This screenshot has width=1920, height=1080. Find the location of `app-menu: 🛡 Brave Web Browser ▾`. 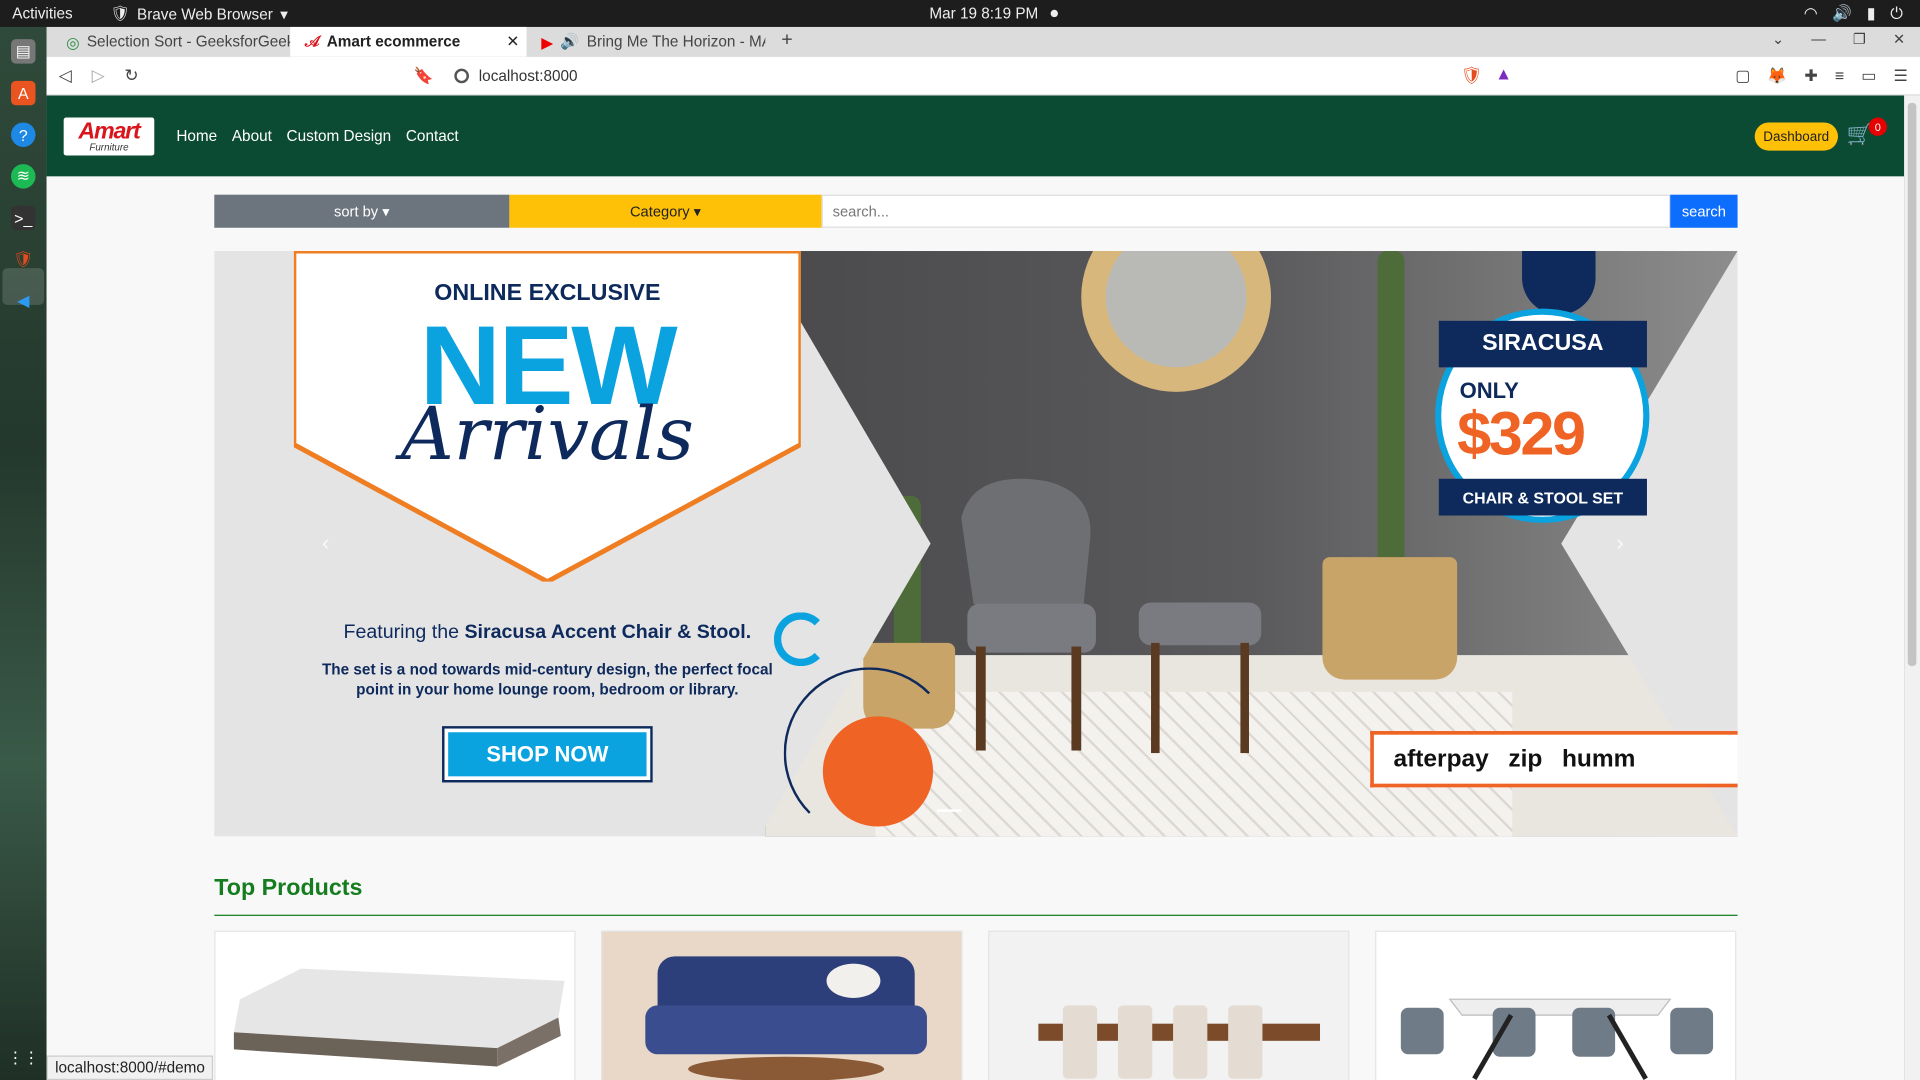

app-menu: 🛡 Brave Web Browser ▾ is located at coordinates (199, 14).